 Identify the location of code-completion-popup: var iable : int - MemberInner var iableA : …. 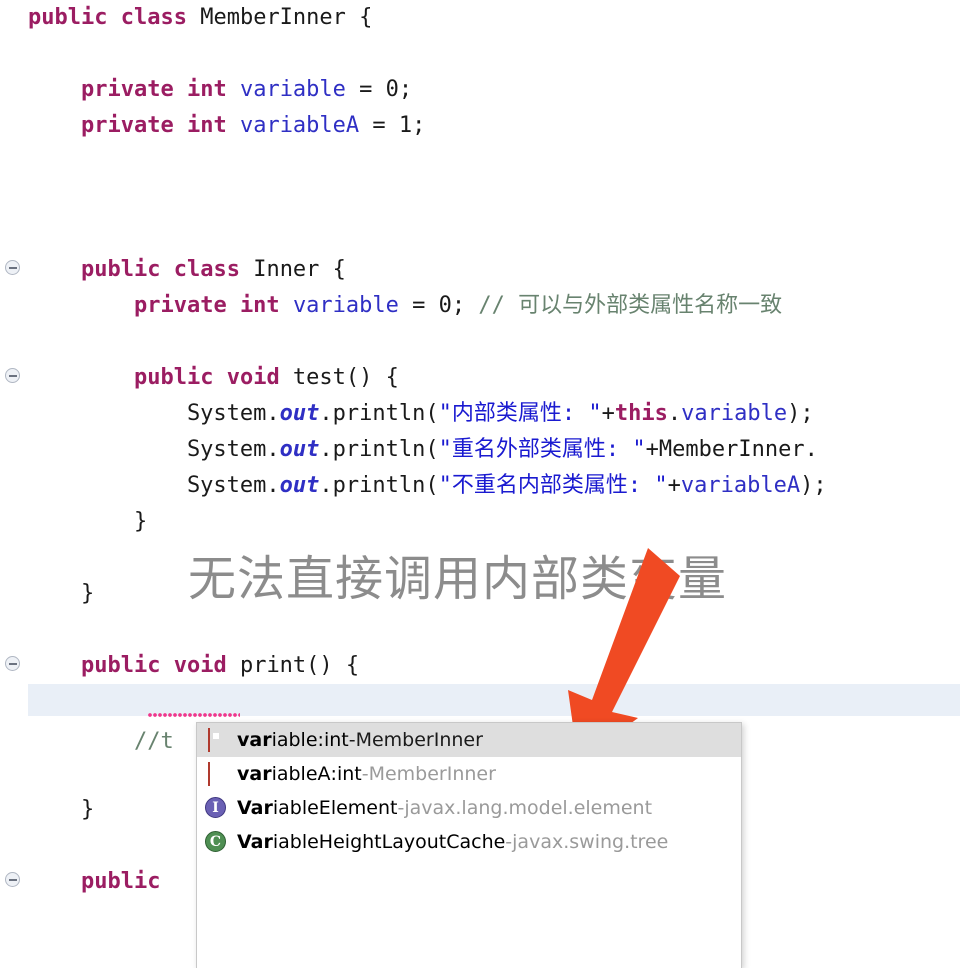
(469, 845).